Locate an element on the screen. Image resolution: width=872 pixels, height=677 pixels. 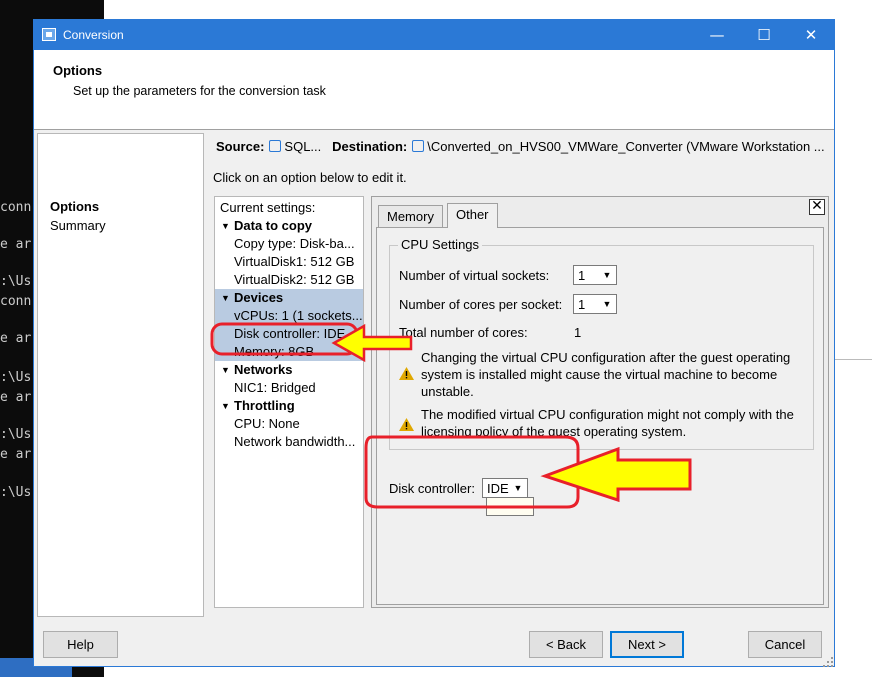
tab-memory: Memory is located at coordinates (410, 216).